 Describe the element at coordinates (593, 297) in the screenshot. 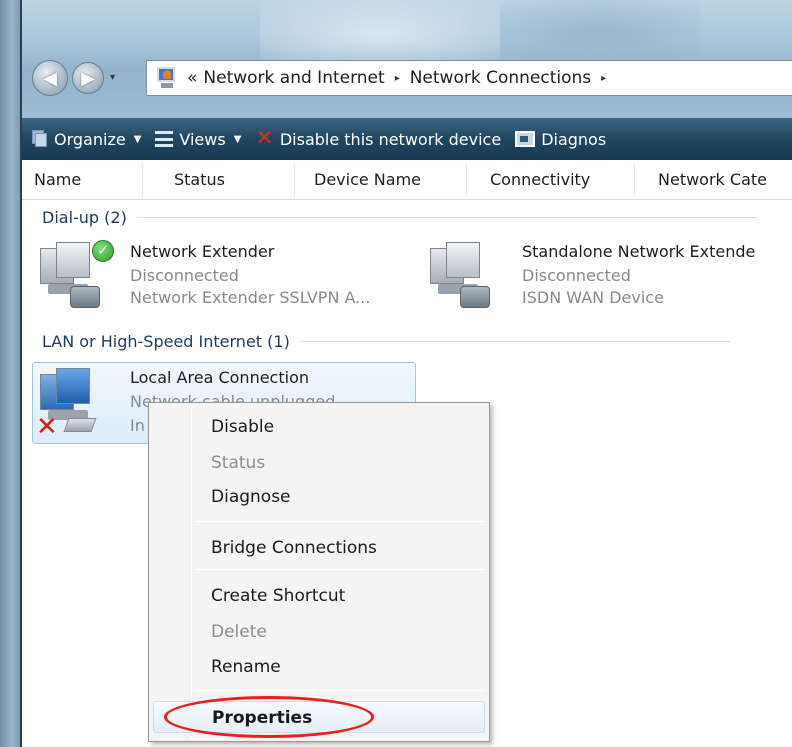

I see `connection-device: ISDN WAN Device` at that location.